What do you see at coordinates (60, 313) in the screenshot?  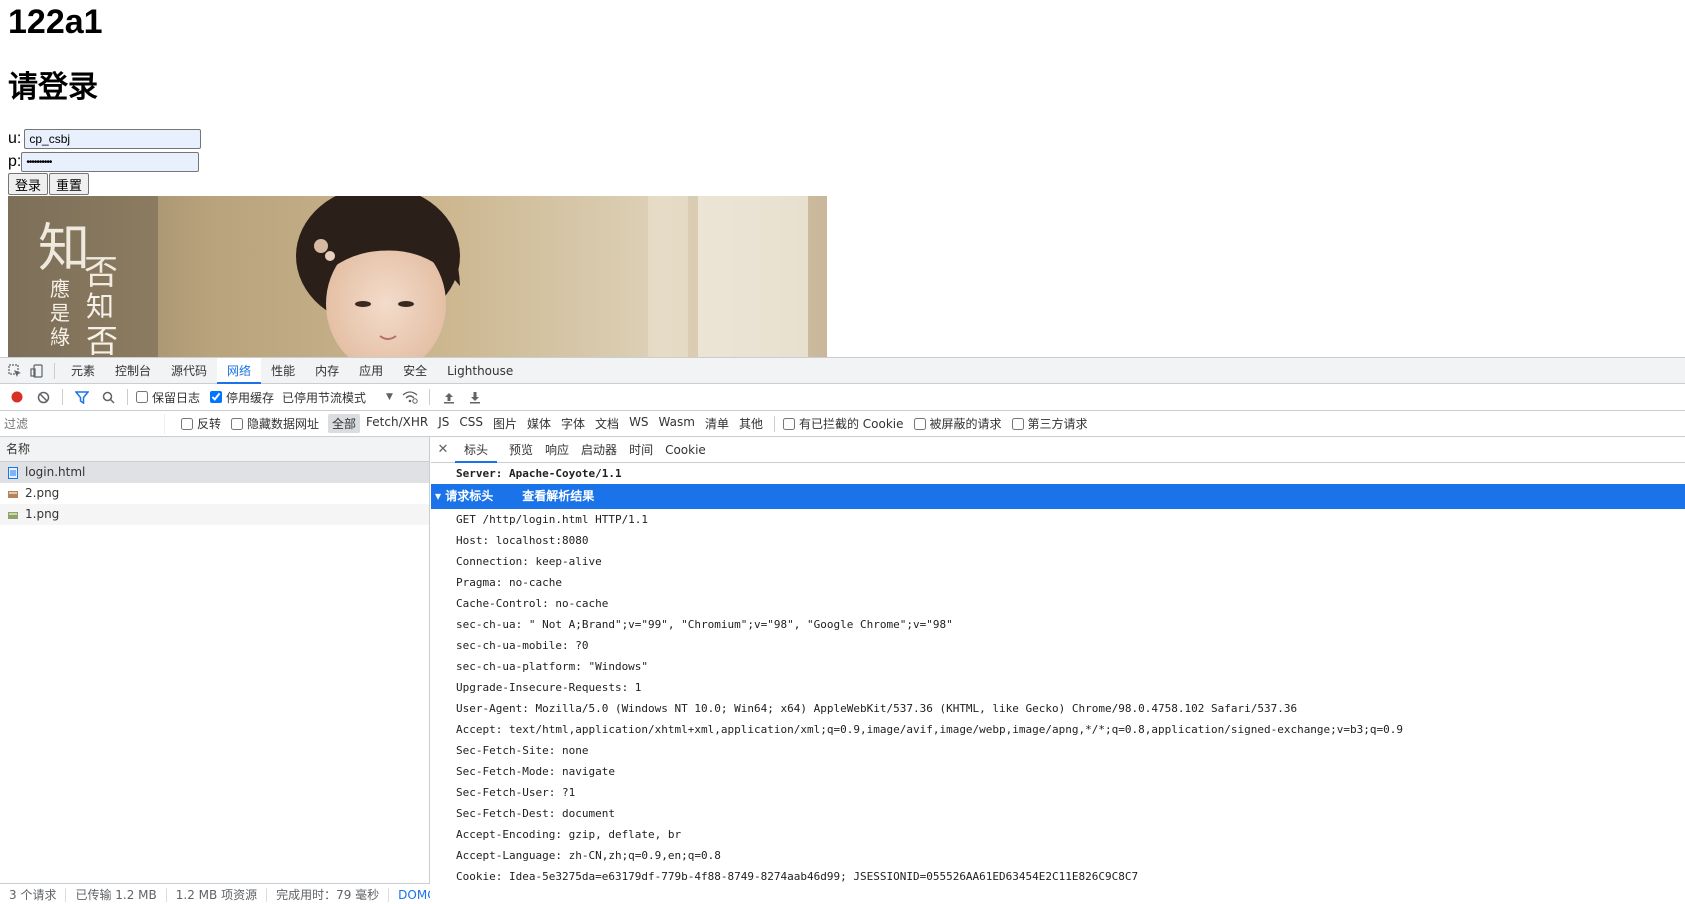 I see `svg-text: 是` at bounding box center [60, 313].